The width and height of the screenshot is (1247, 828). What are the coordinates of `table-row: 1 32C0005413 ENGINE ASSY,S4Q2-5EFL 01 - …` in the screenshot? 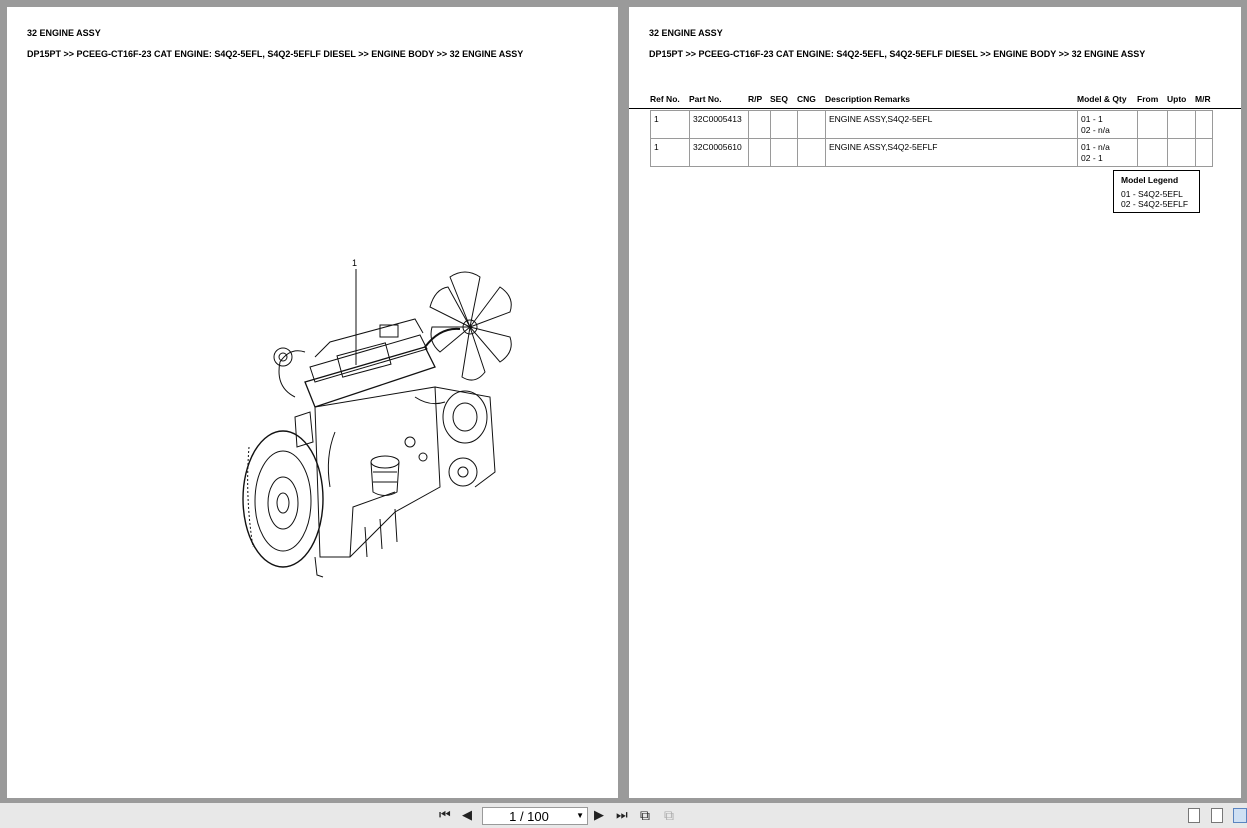 It's located at (931, 124).